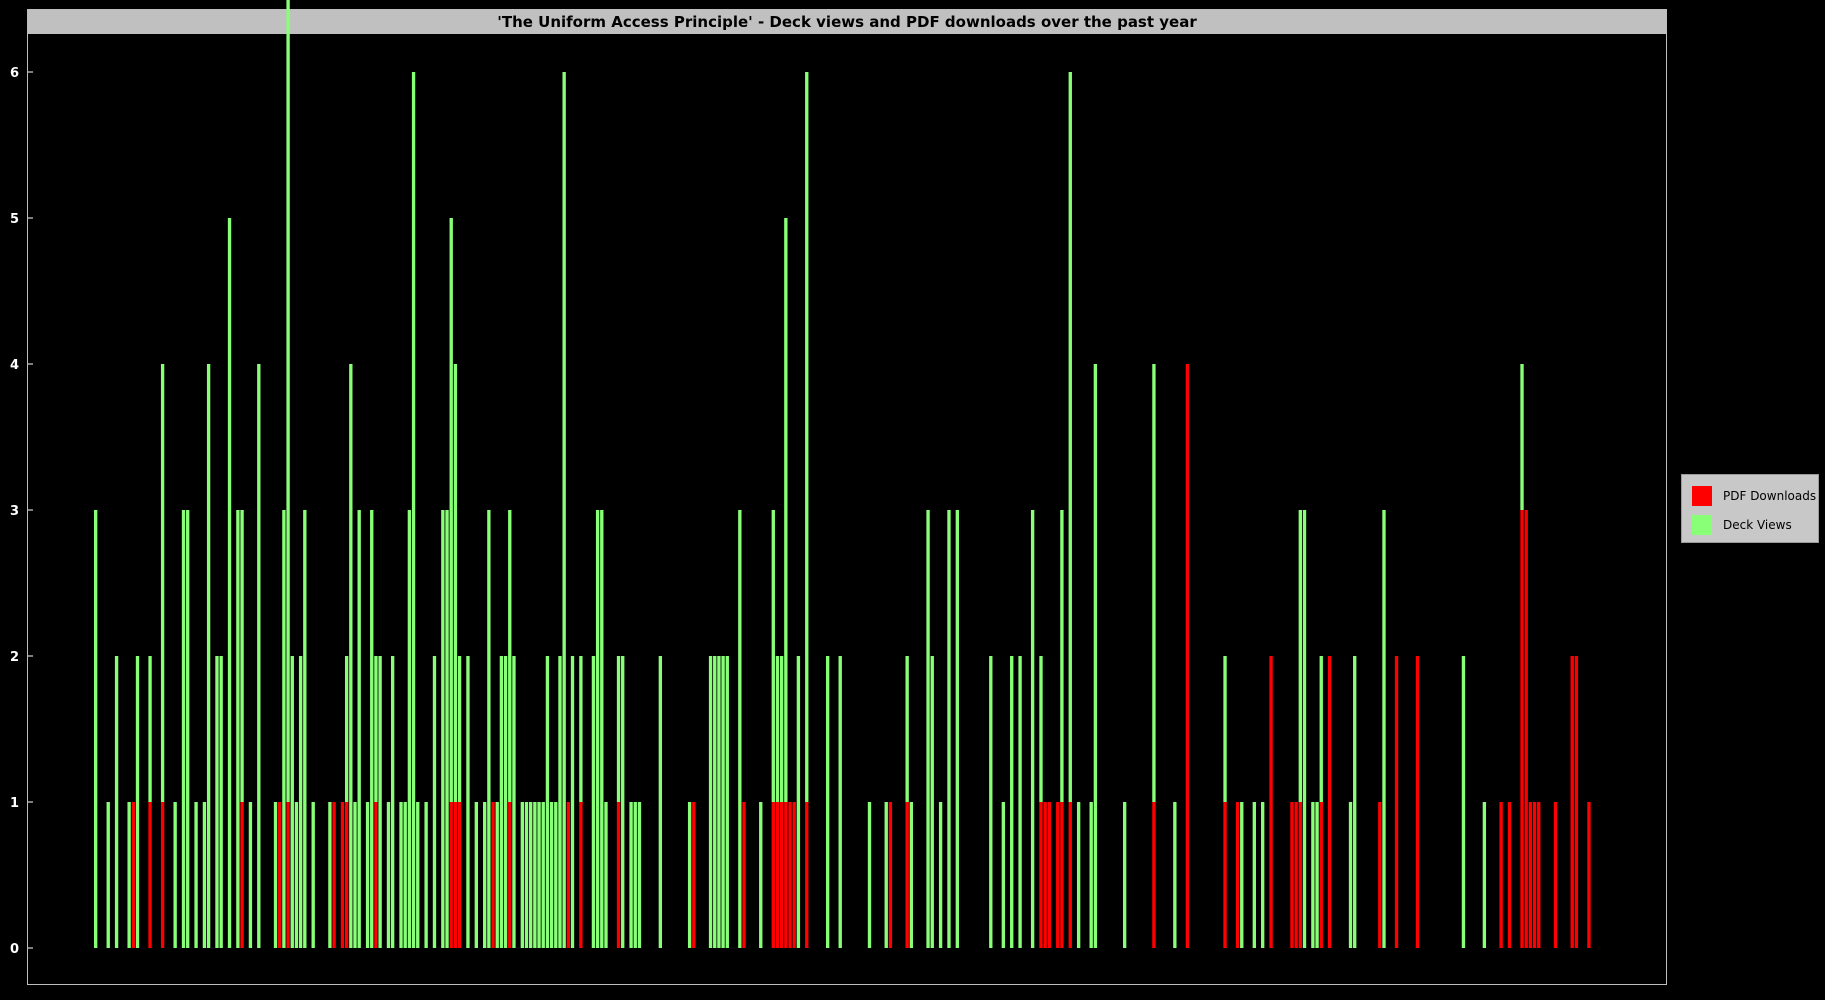 This screenshot has width=1825, height=1000. What do you see at coordinates (14, 949) in the screenshot?
I see `y-tick-label: 0` at bounding box center [14, 949].